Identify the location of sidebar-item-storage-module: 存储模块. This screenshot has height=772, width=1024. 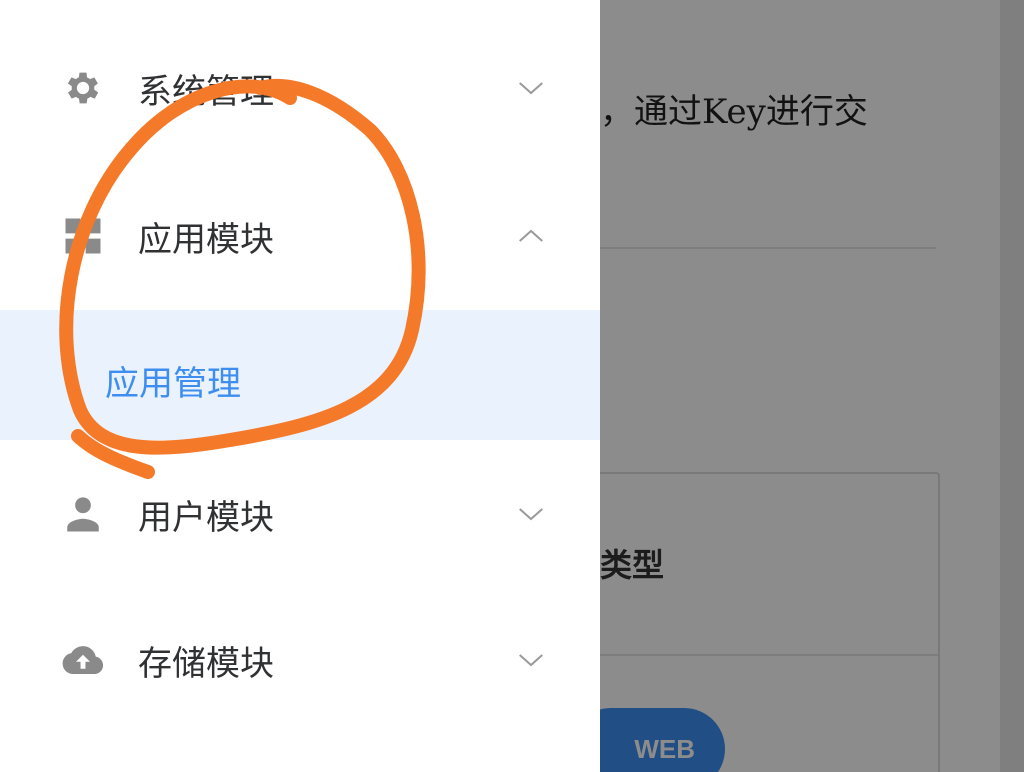
(300, 660).